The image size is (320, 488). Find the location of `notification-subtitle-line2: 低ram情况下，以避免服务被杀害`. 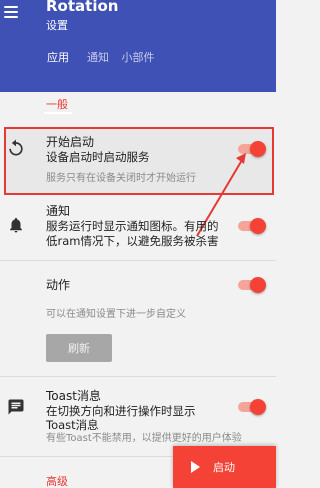

notification-subtitle-line2: 低ram情况下，以避免服务被杀害 is located at coordinates (132, 241).